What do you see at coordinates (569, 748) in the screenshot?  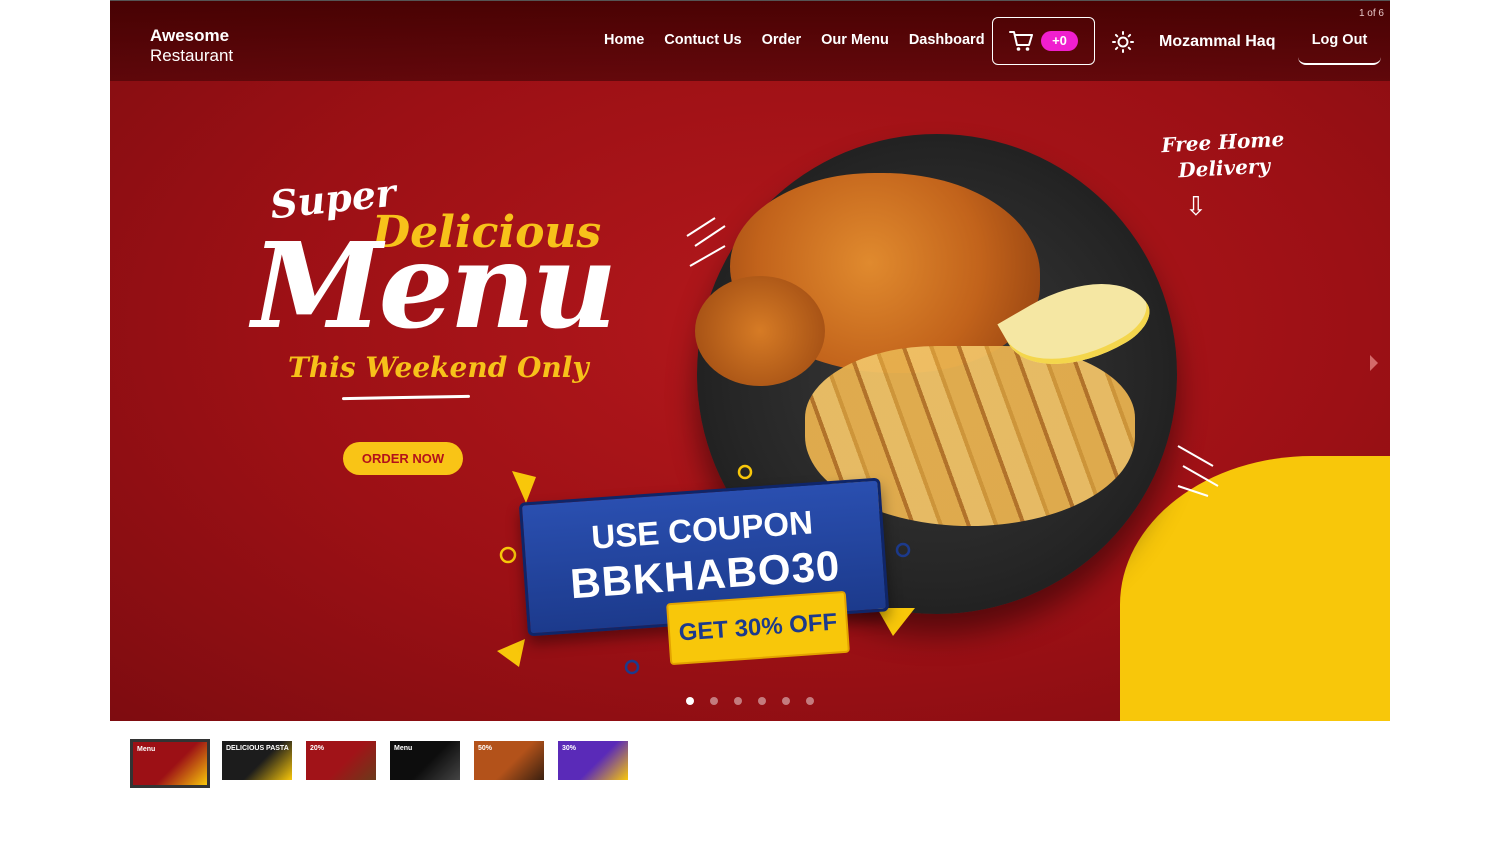 I see `thumbnail-caption: 30%` at bounding box center [569, 748].